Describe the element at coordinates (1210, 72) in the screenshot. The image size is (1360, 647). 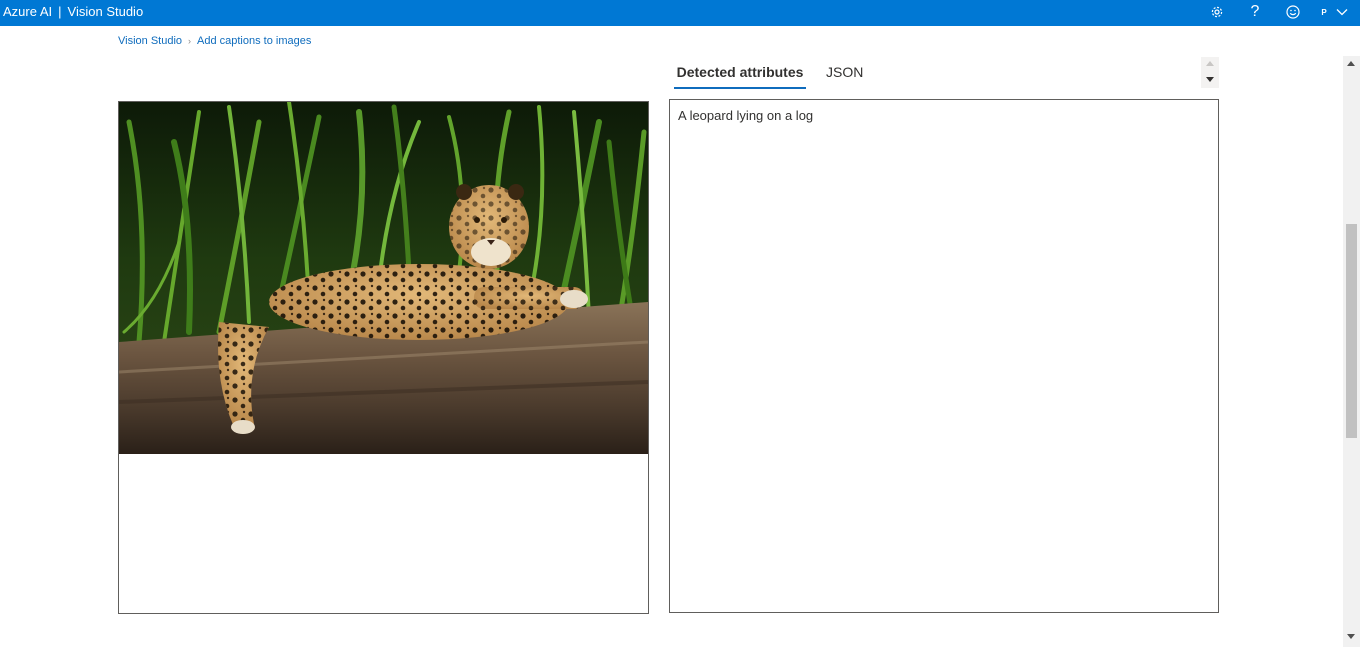
I see `tab-scroll-control` at that location.